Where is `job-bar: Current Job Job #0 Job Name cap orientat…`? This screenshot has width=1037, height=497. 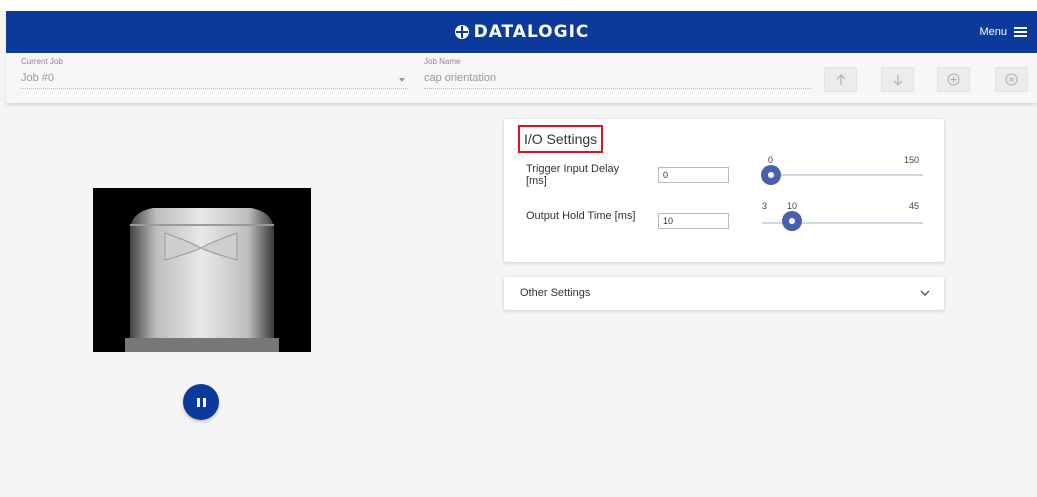
job-bar: Current Job Job #0 Job Name cap orientat… is located at coordinates (521, 78).